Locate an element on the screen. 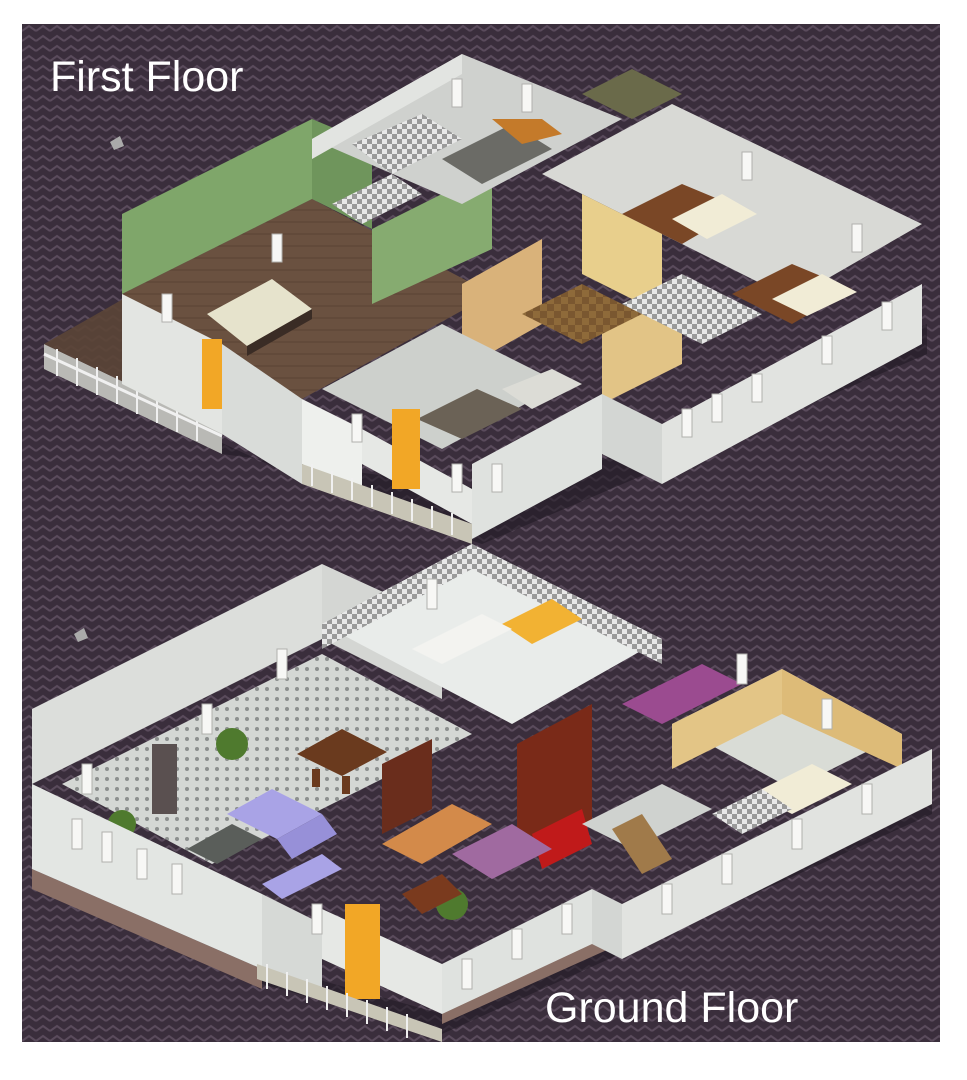 The width and height of the screenshot is (967, 1080). ground-floor-label: Ground Floor is located at coordinates (672, 1008).